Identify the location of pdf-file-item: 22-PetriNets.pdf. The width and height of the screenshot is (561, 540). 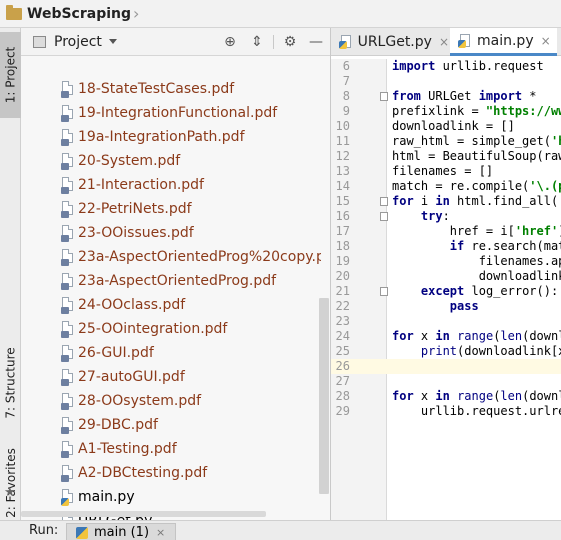
(126, 209).